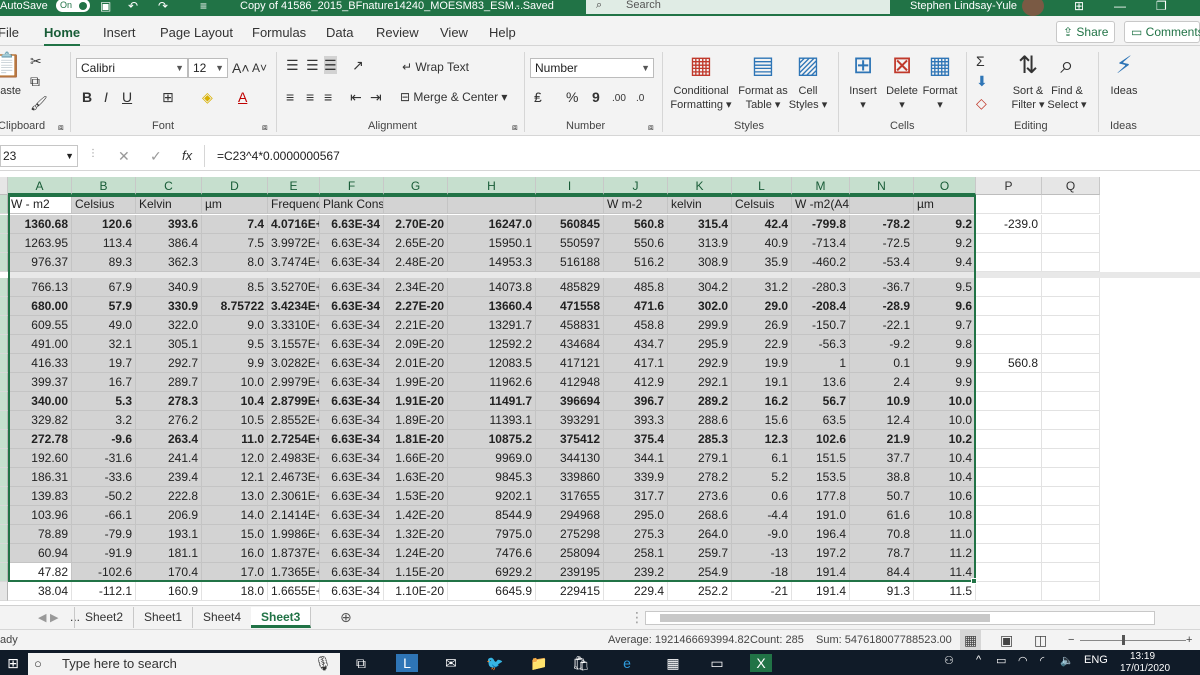 The width and height of the screenshot is (1200, 675). Describe the element at coordinates (492, 306) in the screenshot. I see `cell-h: 13660.4` at that location.